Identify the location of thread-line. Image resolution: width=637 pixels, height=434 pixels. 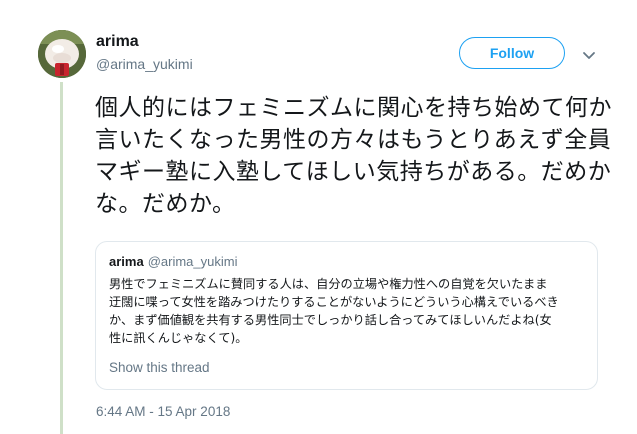
(61, 258).